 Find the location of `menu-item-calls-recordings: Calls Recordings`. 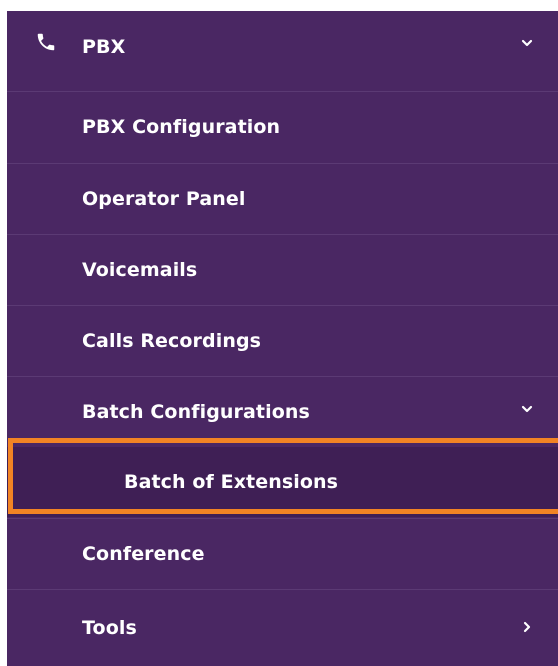

menu-item-calls-recordings: Calls Recordings is located at coordinates (282, 340).